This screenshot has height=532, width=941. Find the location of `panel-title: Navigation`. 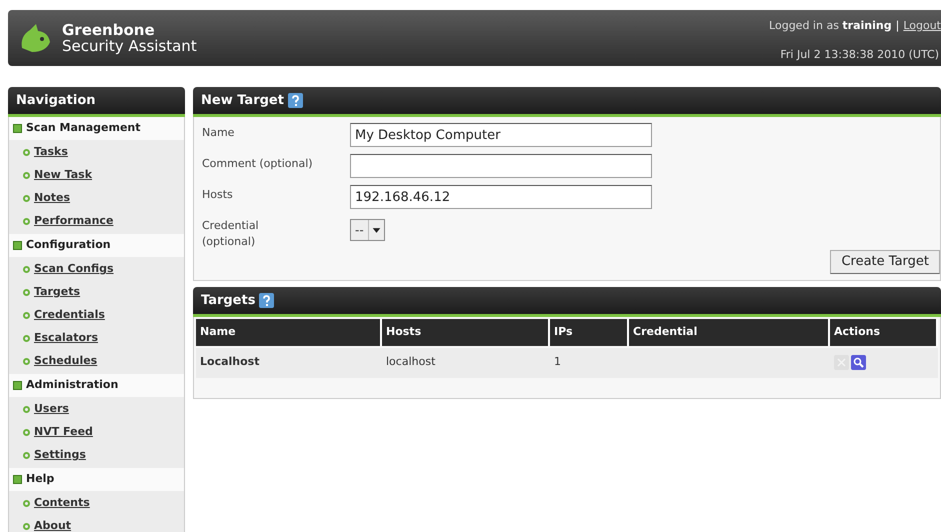

panel-title: Navigation is located at coordinates (56, 101).